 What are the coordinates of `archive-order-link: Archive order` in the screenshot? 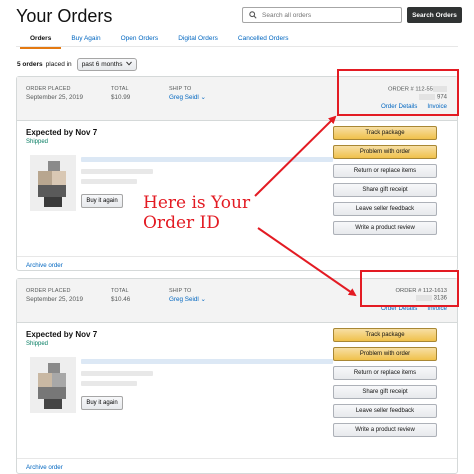 It's located at (237, 466).